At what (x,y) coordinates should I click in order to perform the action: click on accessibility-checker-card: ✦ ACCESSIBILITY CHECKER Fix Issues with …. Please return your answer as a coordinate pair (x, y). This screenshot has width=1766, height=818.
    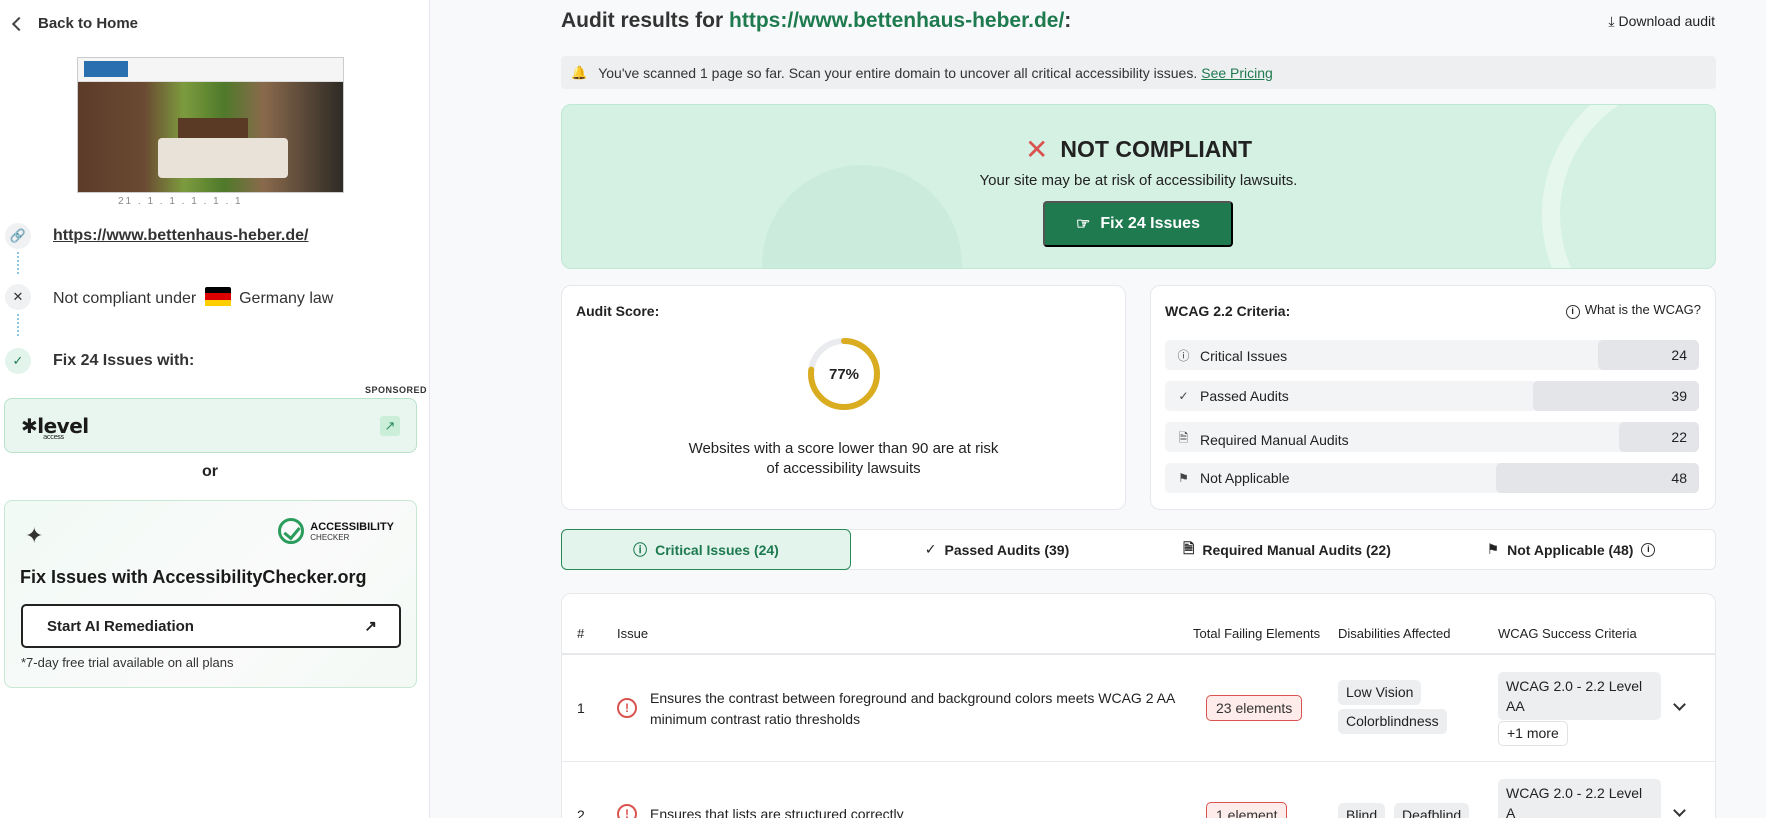
    Looking at the image, I should click on (210, 594).